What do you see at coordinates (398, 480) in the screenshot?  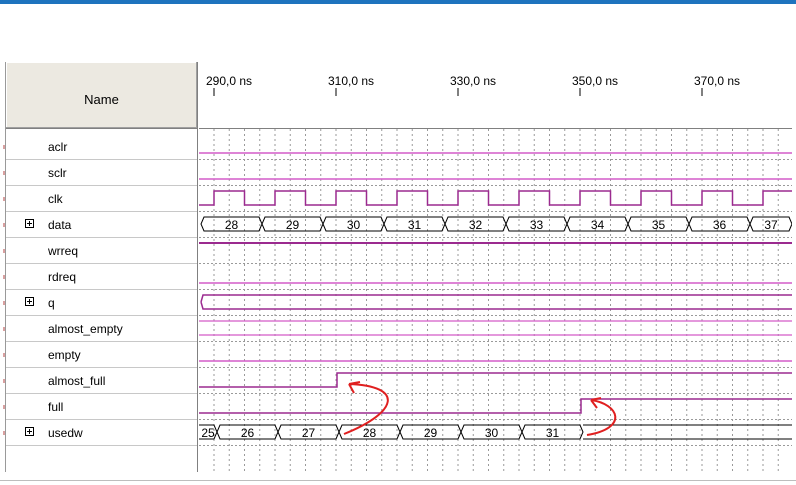 I see `bottom-rule` at bounding box center [398, 480].